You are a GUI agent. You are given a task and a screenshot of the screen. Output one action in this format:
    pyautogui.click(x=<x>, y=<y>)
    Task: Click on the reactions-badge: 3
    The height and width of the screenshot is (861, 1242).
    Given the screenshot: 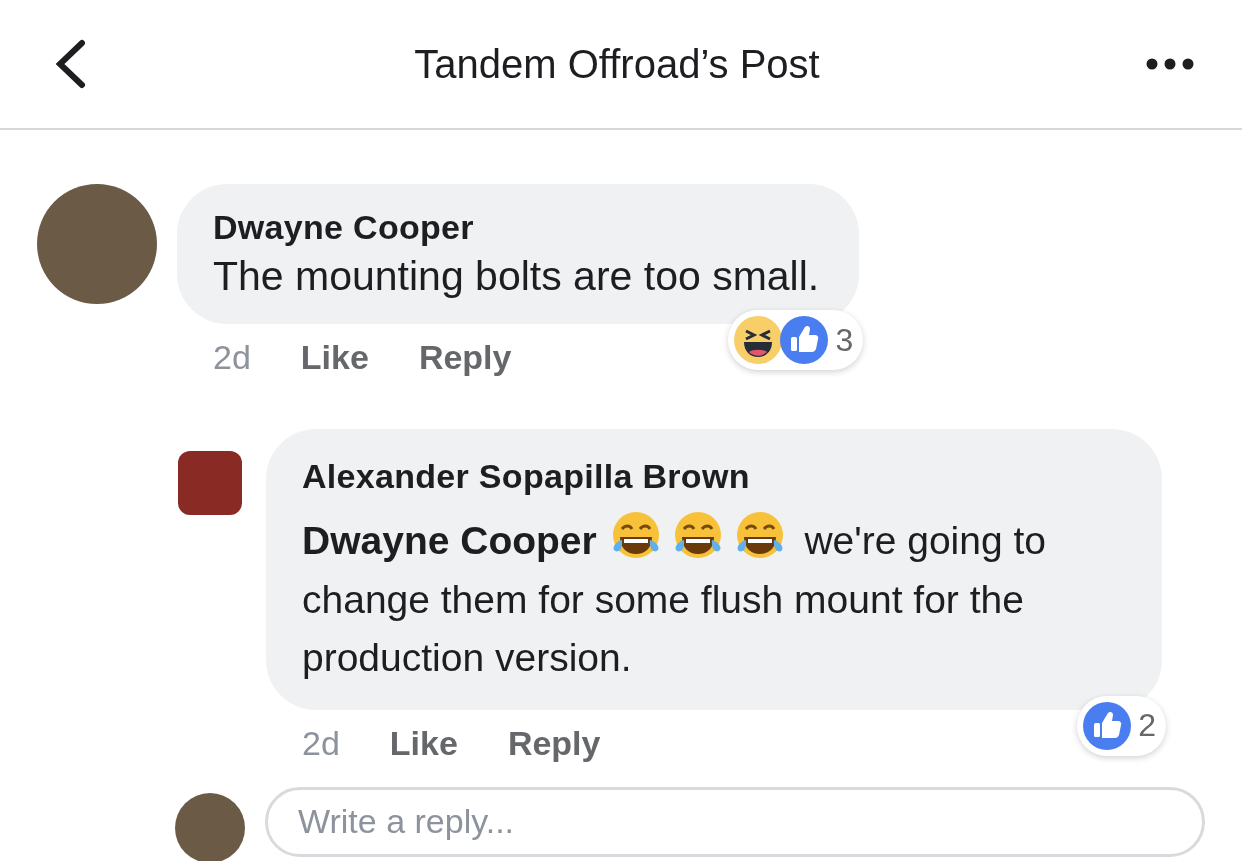 What is the action you would take?
    pyautogui.click(x=796, y=340)
    